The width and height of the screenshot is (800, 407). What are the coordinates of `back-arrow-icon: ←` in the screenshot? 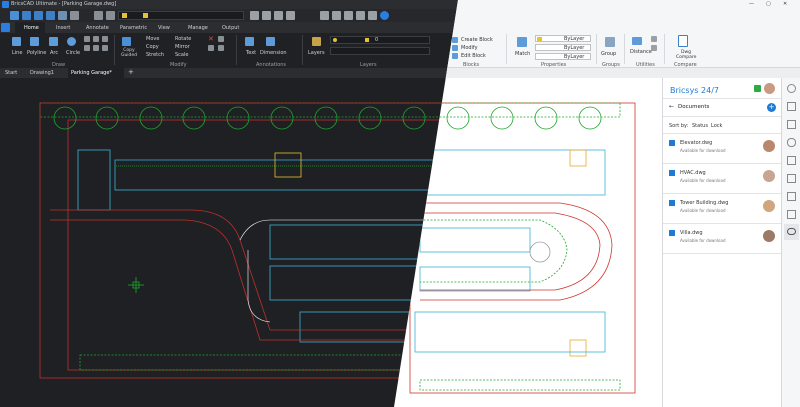 It's located at (671, 106).